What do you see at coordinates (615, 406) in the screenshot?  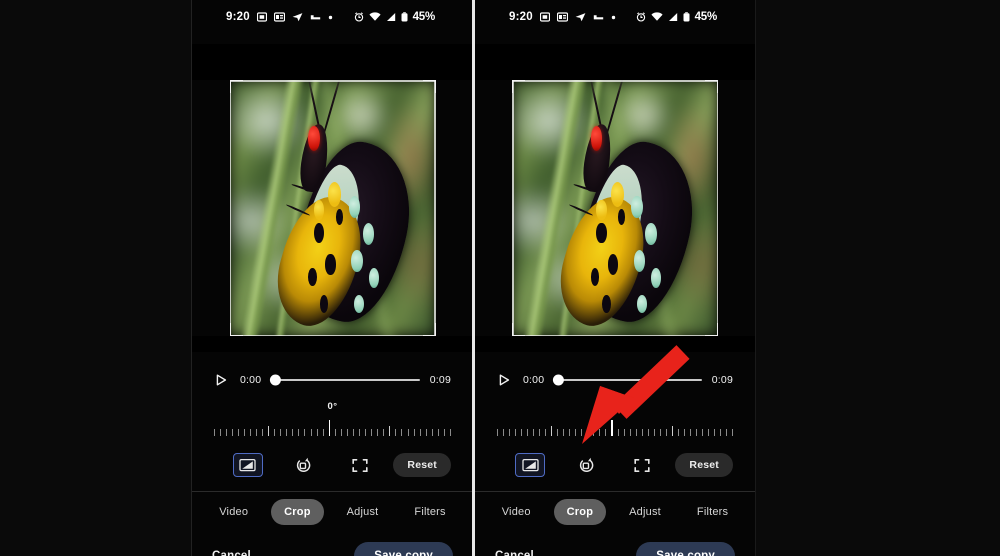 I see `rotation-value: 0°` at bounding box center [615, 406].